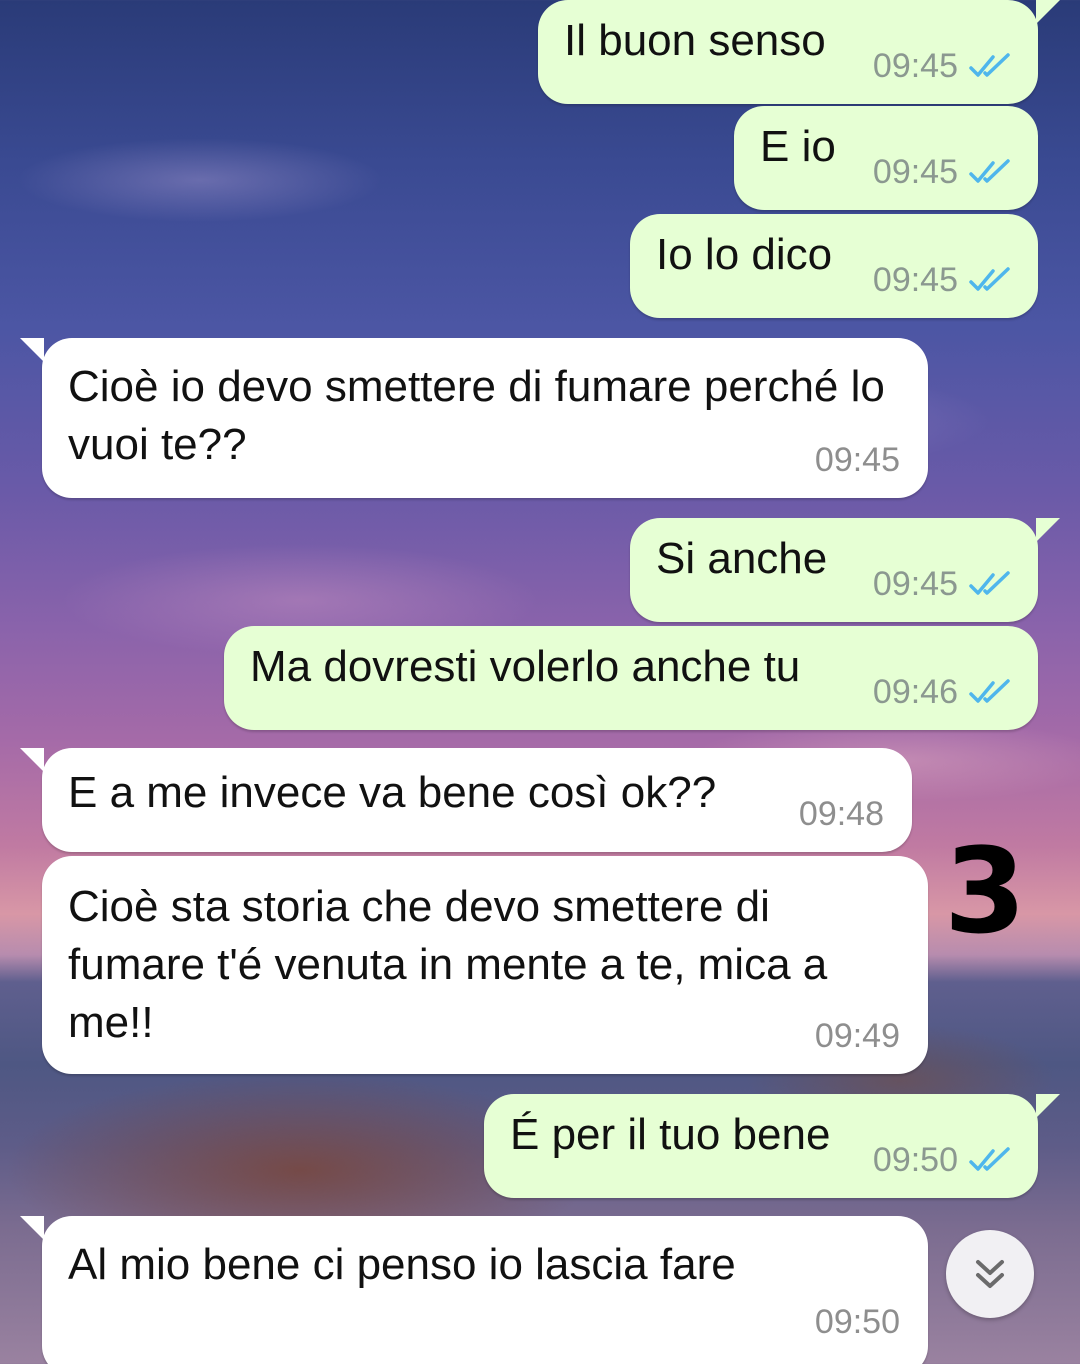 The image size is (1080, 1364). I want to click on message-meta: 09:50, so click(943, 1160).